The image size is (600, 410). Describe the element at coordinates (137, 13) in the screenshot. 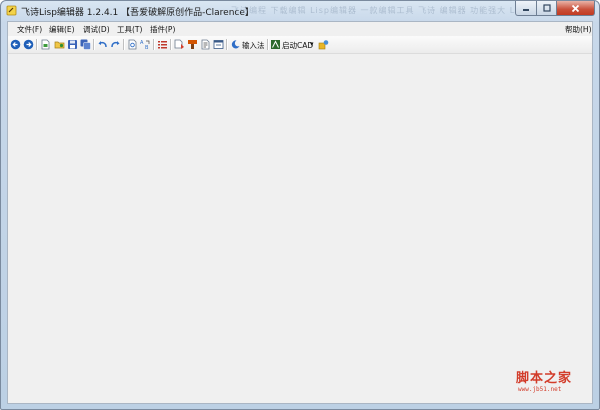

I see `window-title: 飞诗Lisp编辑器 1.2.4.1 【吾爱破解原创作品-Clarence】` at that location.